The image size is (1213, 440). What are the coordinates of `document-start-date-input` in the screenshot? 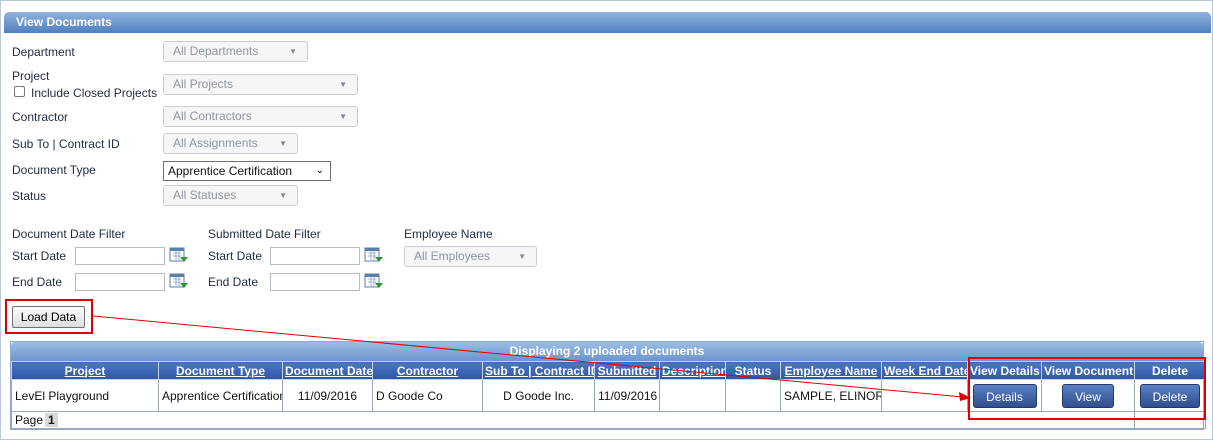 It's located at (120, 256).